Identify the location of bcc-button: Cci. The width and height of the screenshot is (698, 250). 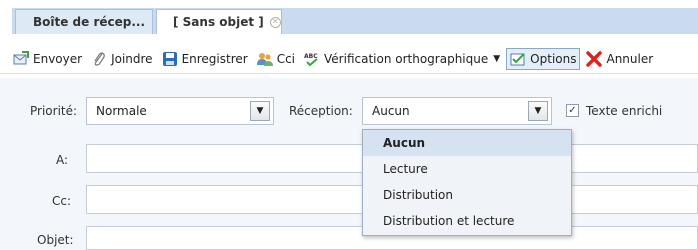
(276, 59).